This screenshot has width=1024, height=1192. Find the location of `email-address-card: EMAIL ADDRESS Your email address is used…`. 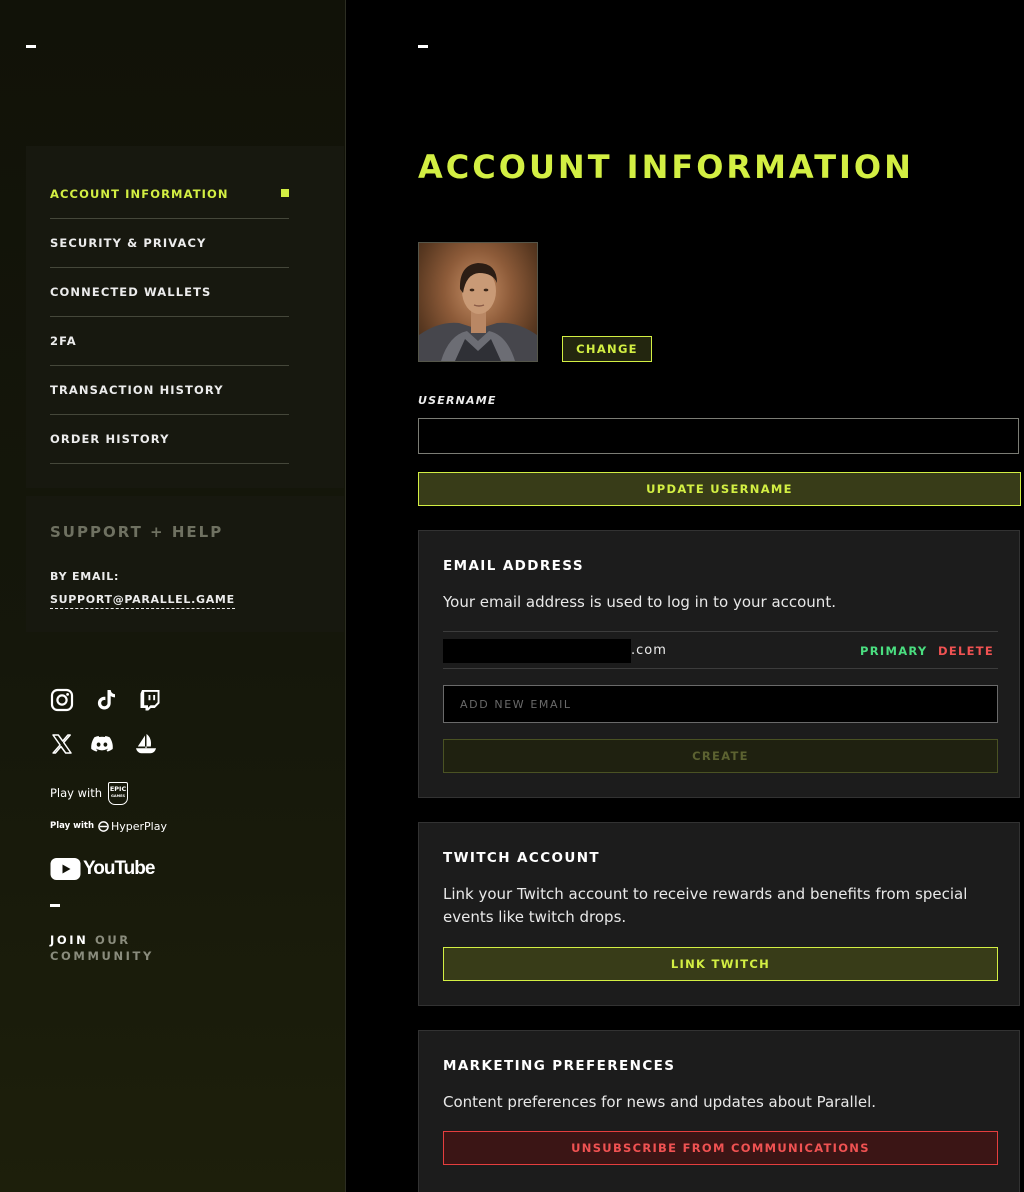

email-address-card: EMAIL ADDRESS Your email address is used… is located at coordinates (719, 664).